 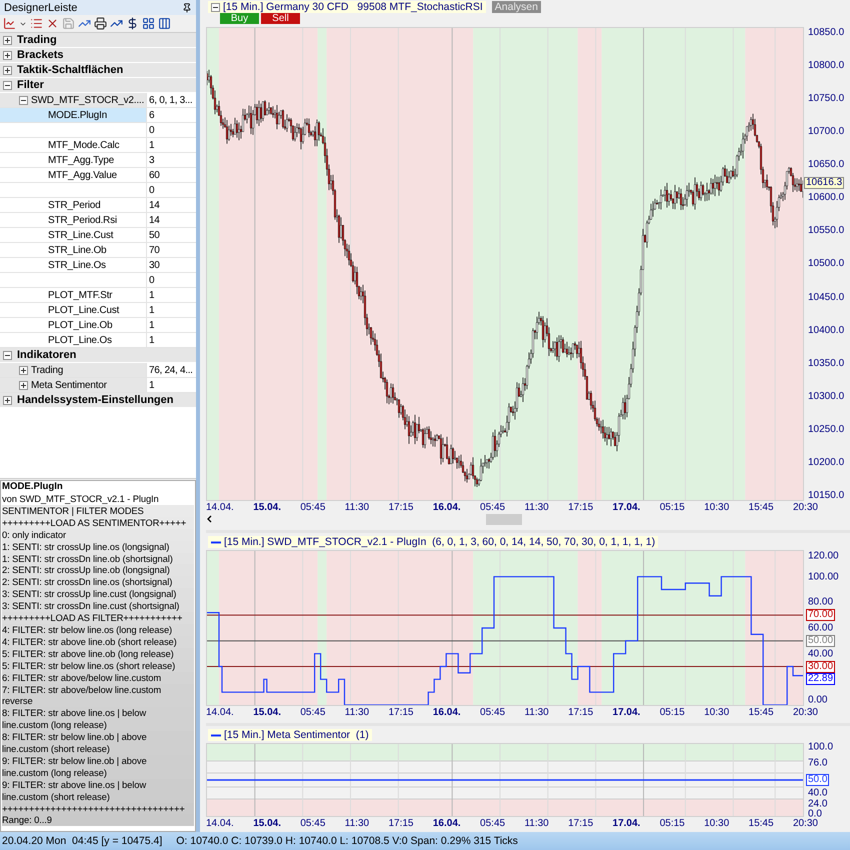 What do you see at coordinates (98, 400) in the screenshot?
I see `tree-section: Handelssystem-Einstellungen` at bounding box center [98, 400].